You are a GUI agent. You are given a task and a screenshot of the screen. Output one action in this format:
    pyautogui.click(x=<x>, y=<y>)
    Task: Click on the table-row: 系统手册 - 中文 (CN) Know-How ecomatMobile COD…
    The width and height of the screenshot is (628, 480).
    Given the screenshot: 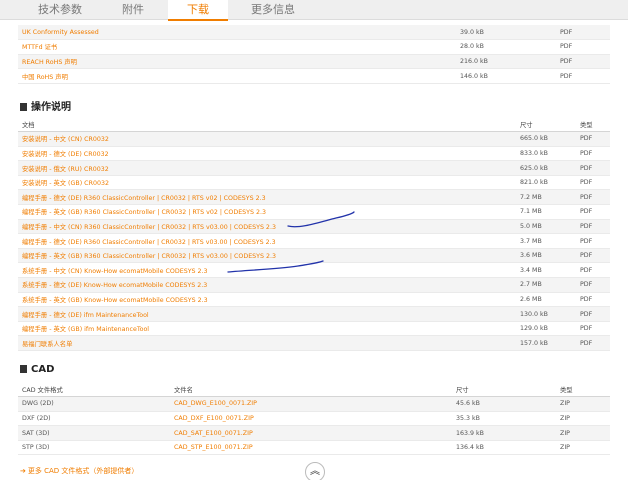 What is the action you would take?
    pyautogui.click(x=314, y=270)
    